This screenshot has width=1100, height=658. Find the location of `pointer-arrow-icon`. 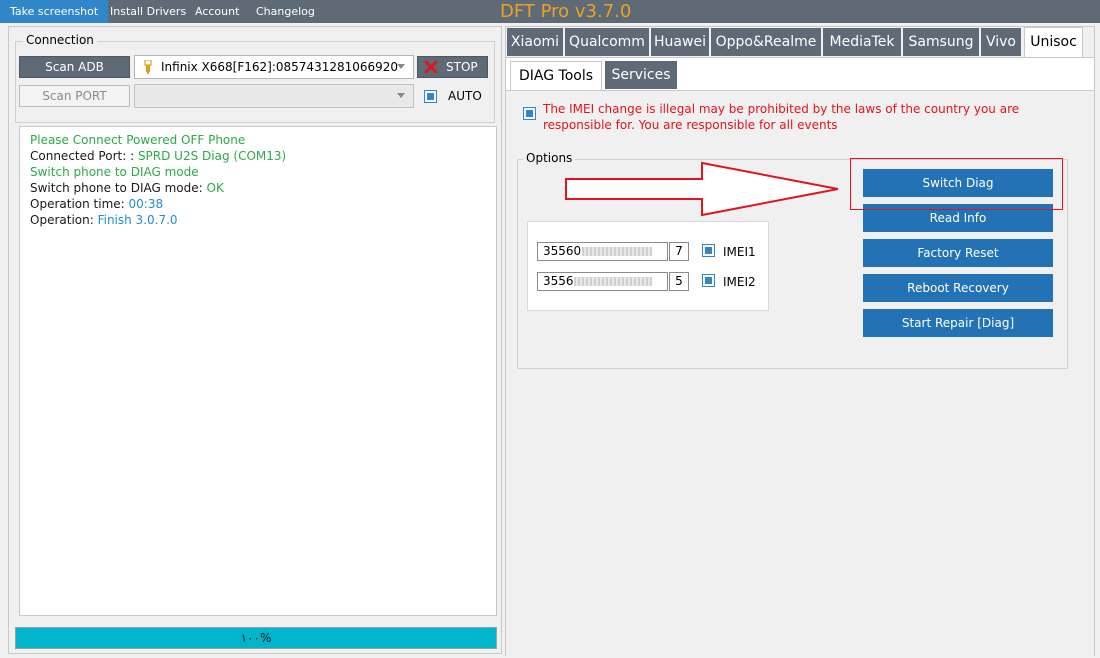

pointer-arrow-icon is located at coordinates (702, 189).